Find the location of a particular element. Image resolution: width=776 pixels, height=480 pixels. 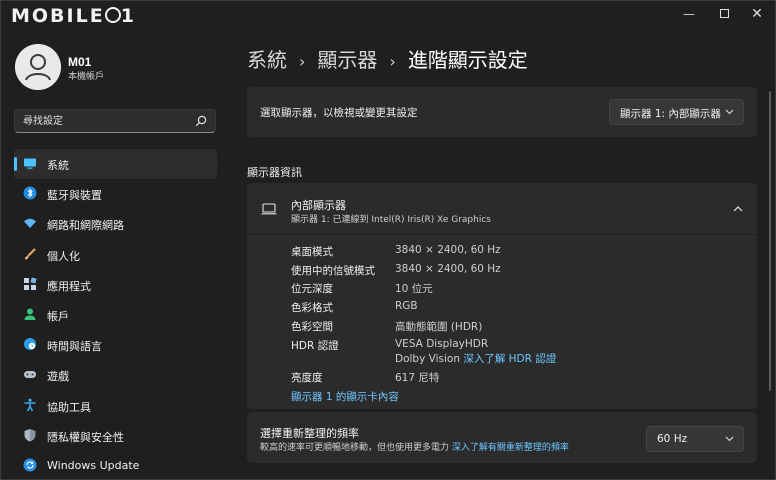

row-label: 亮度度 is located at coordinates (307, 378).